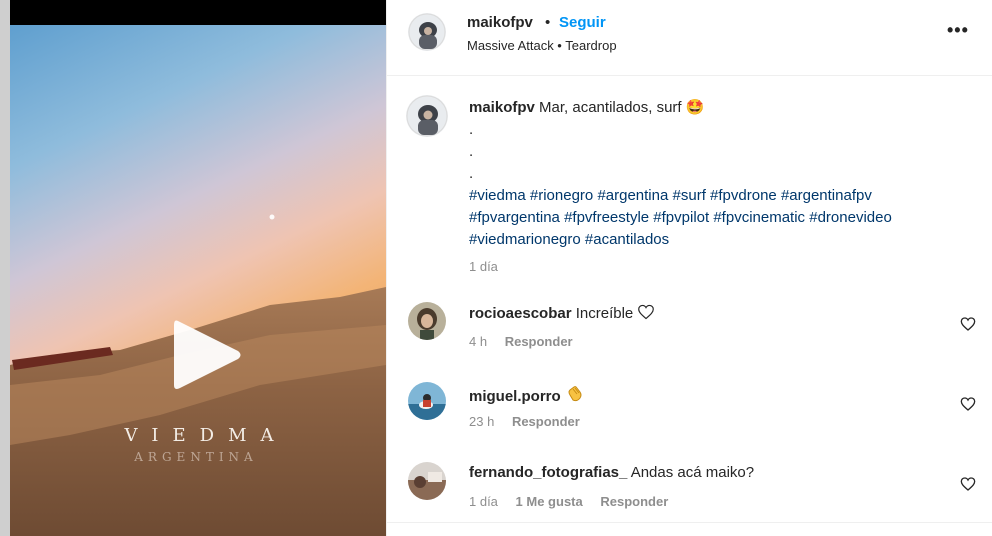 This screenshot has height=536, width=992. What do you see at coordinates (826, 195) in the screenshot?
I see `hashtag: #argentinafpv` at bounding box center [826, 195].